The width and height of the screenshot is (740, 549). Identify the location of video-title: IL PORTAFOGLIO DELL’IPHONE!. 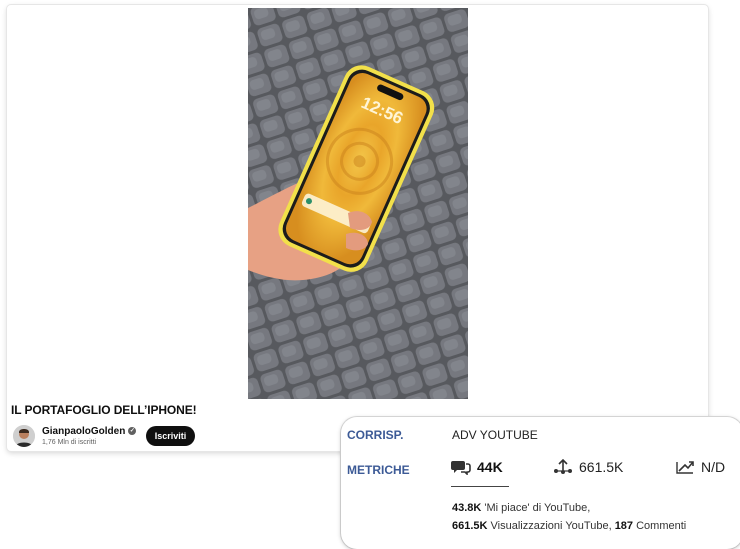
(104, 410).